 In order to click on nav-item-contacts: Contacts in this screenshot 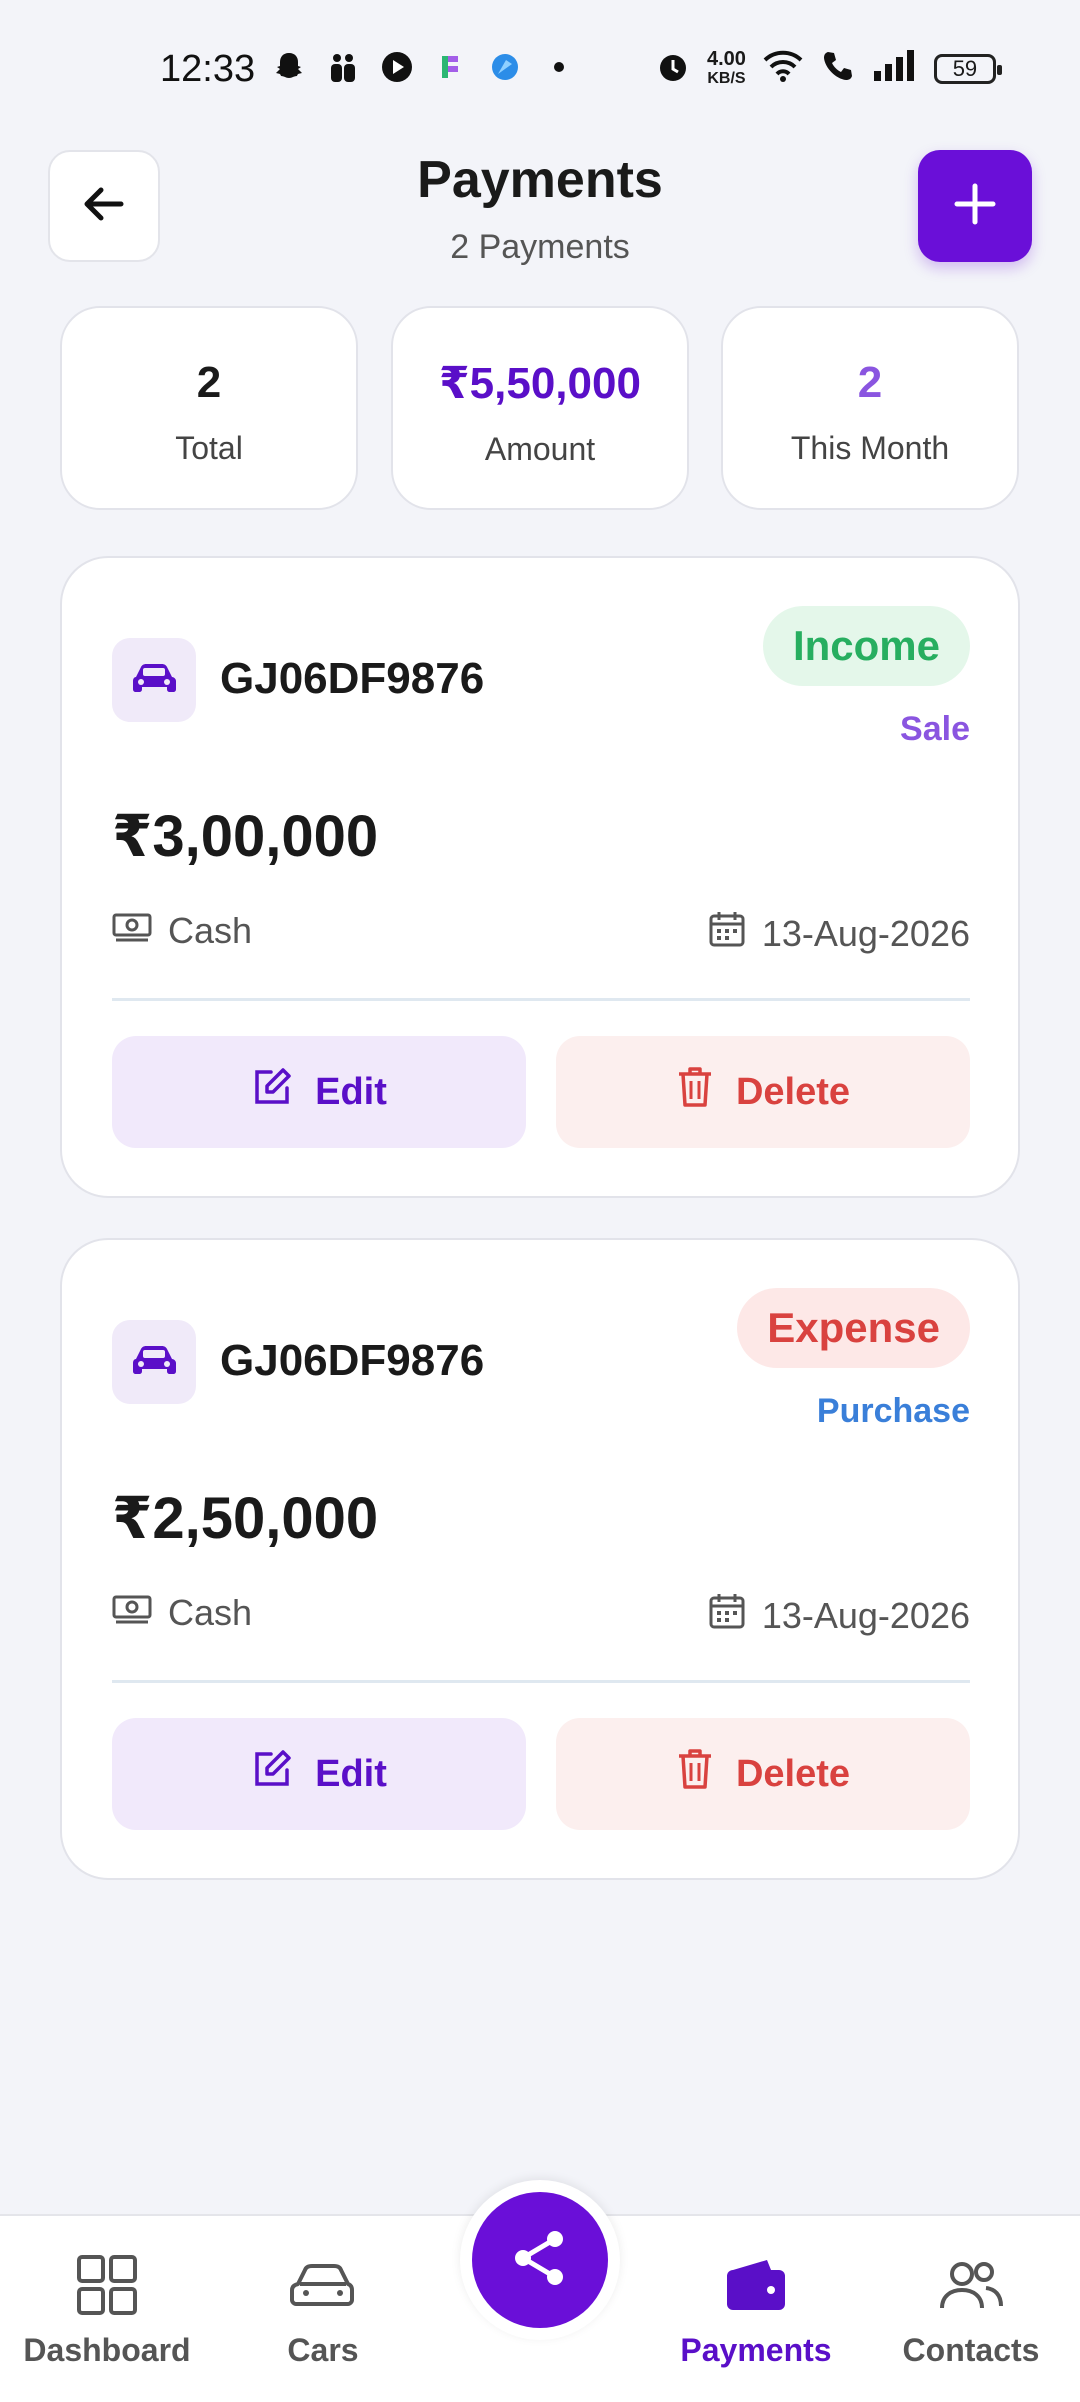, I will do `click(971, 2309)`.